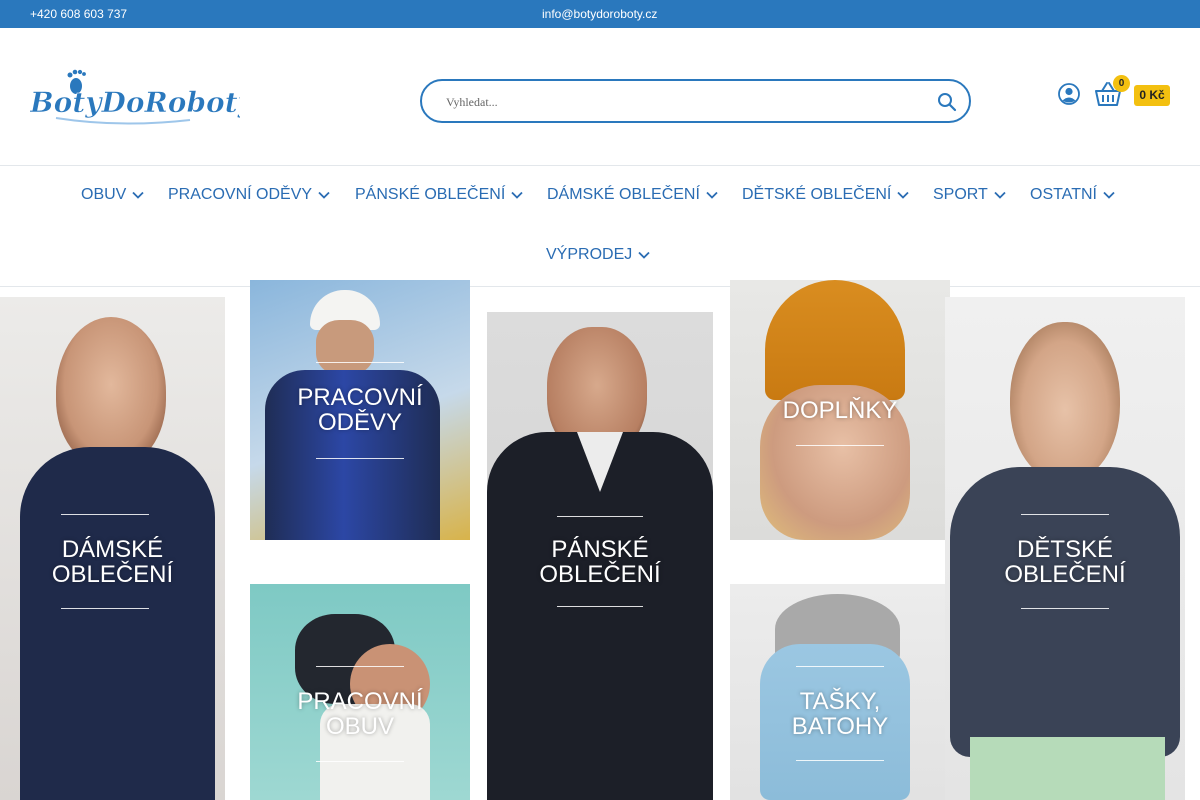 Image resolution: width=1200 pixels, height=800 pixels. What do you see at coordinates (1065, 562) in the screenshot?
I see `category-label: DĚTSKÉ OBLEČENÍ` at bounding box center [1065, 562].